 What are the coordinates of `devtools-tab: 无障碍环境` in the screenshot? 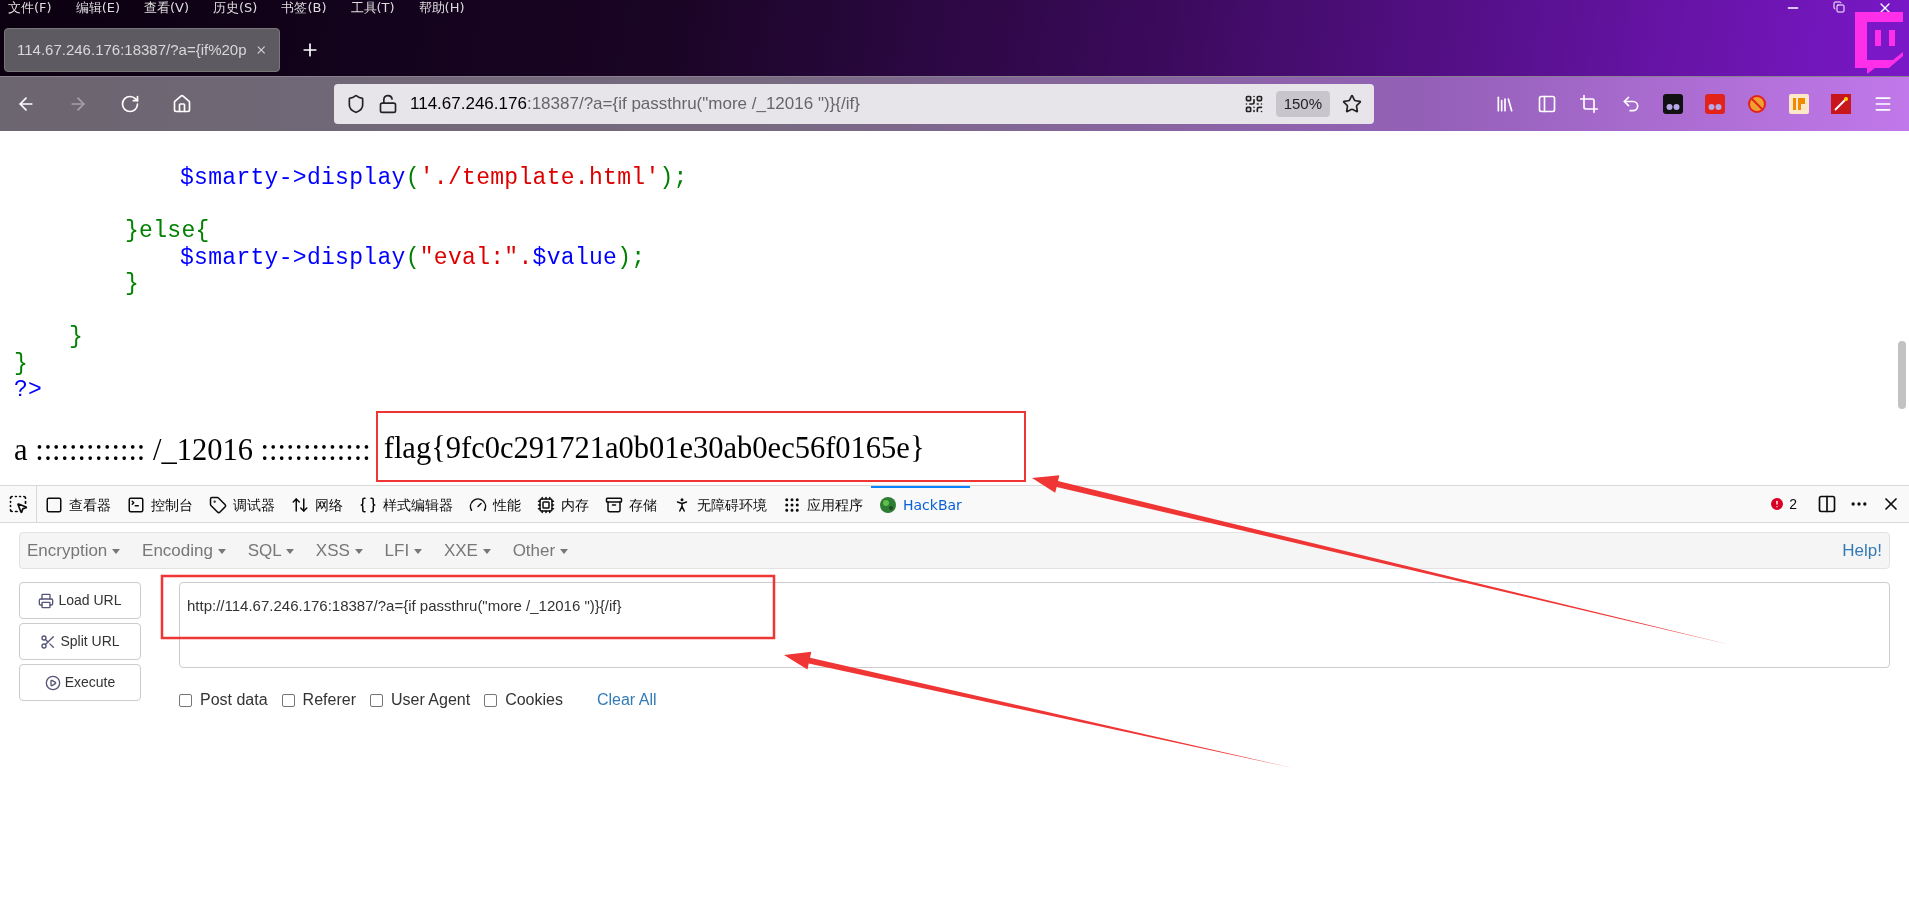 It's located at (720, 504).